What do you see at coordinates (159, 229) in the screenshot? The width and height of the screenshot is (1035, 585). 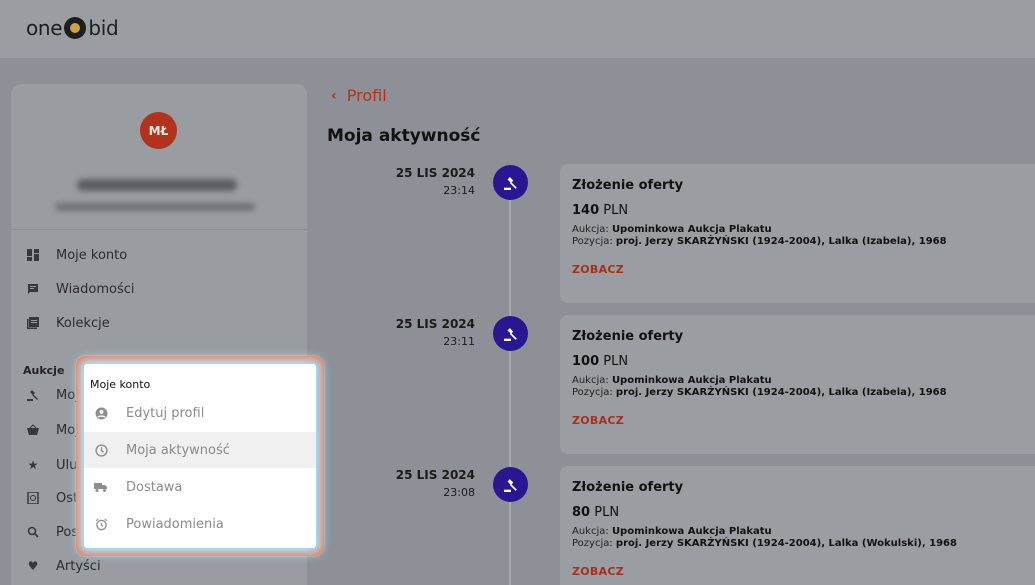 I see `divider` at bounding box center [159, 229].